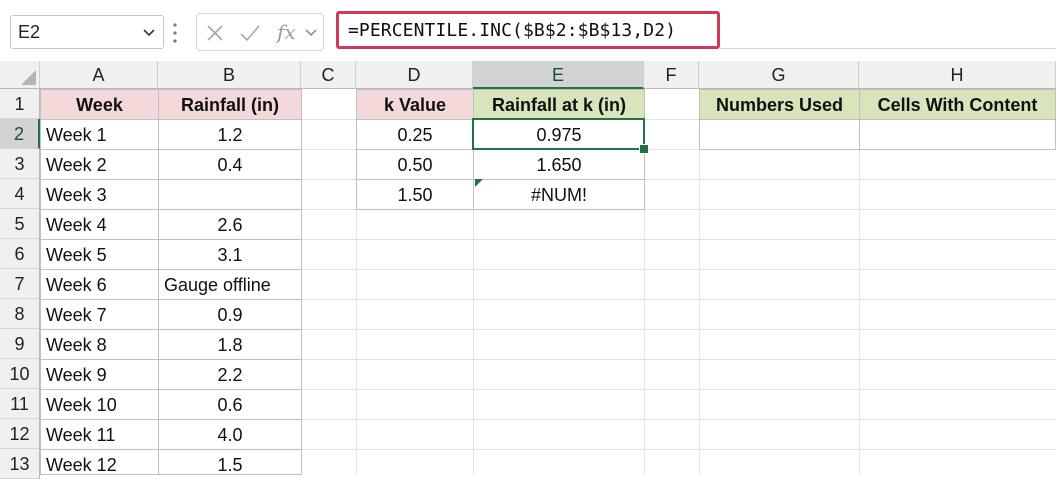  Describe the element at coordinates (415, 134) in the screenshot. I see `cell-d2: 0.25` at that location.